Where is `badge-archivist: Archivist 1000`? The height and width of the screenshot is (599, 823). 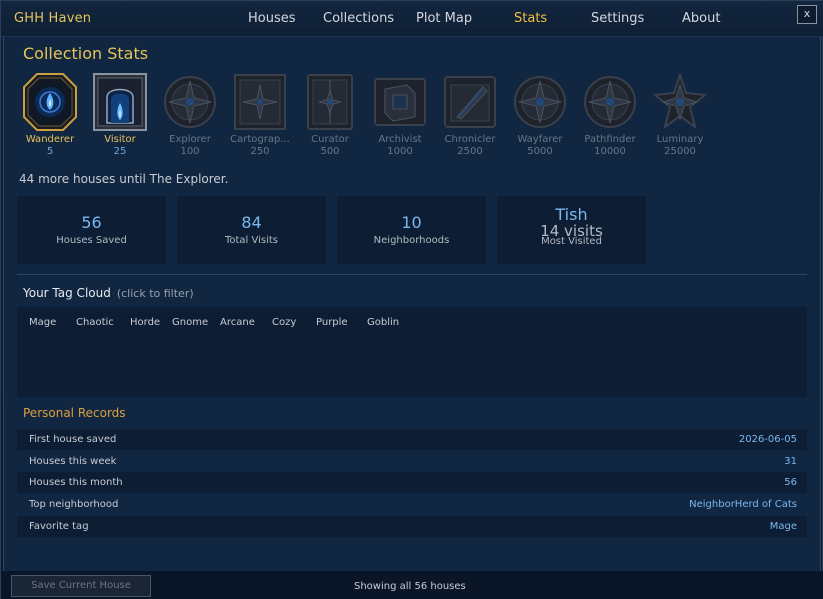 badge-archivist: Archivist 1000 is located at coordinates (400, 115).